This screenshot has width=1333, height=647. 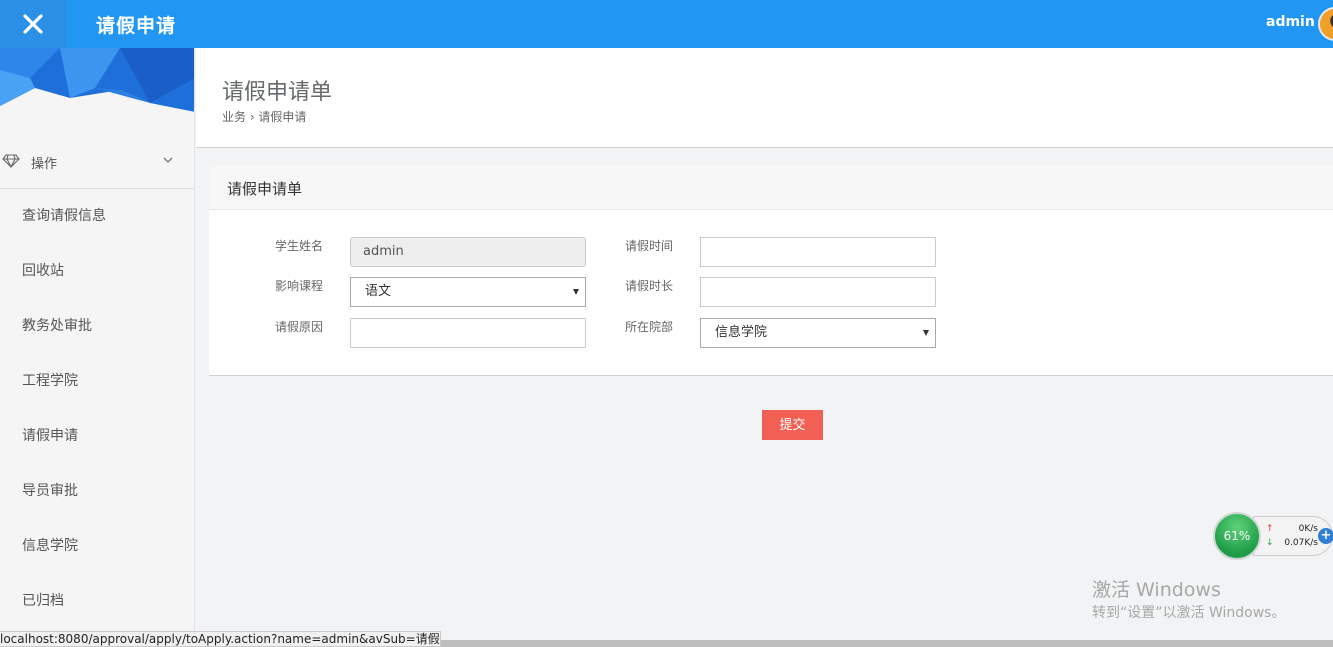 I want to click on download-row: ↓ 0.07K/s, so click(x=1292, y=543).